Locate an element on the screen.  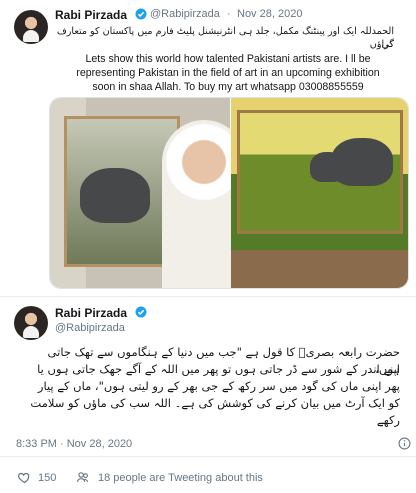
urdu-text: گی۔ is located at coordinates (384, 44).